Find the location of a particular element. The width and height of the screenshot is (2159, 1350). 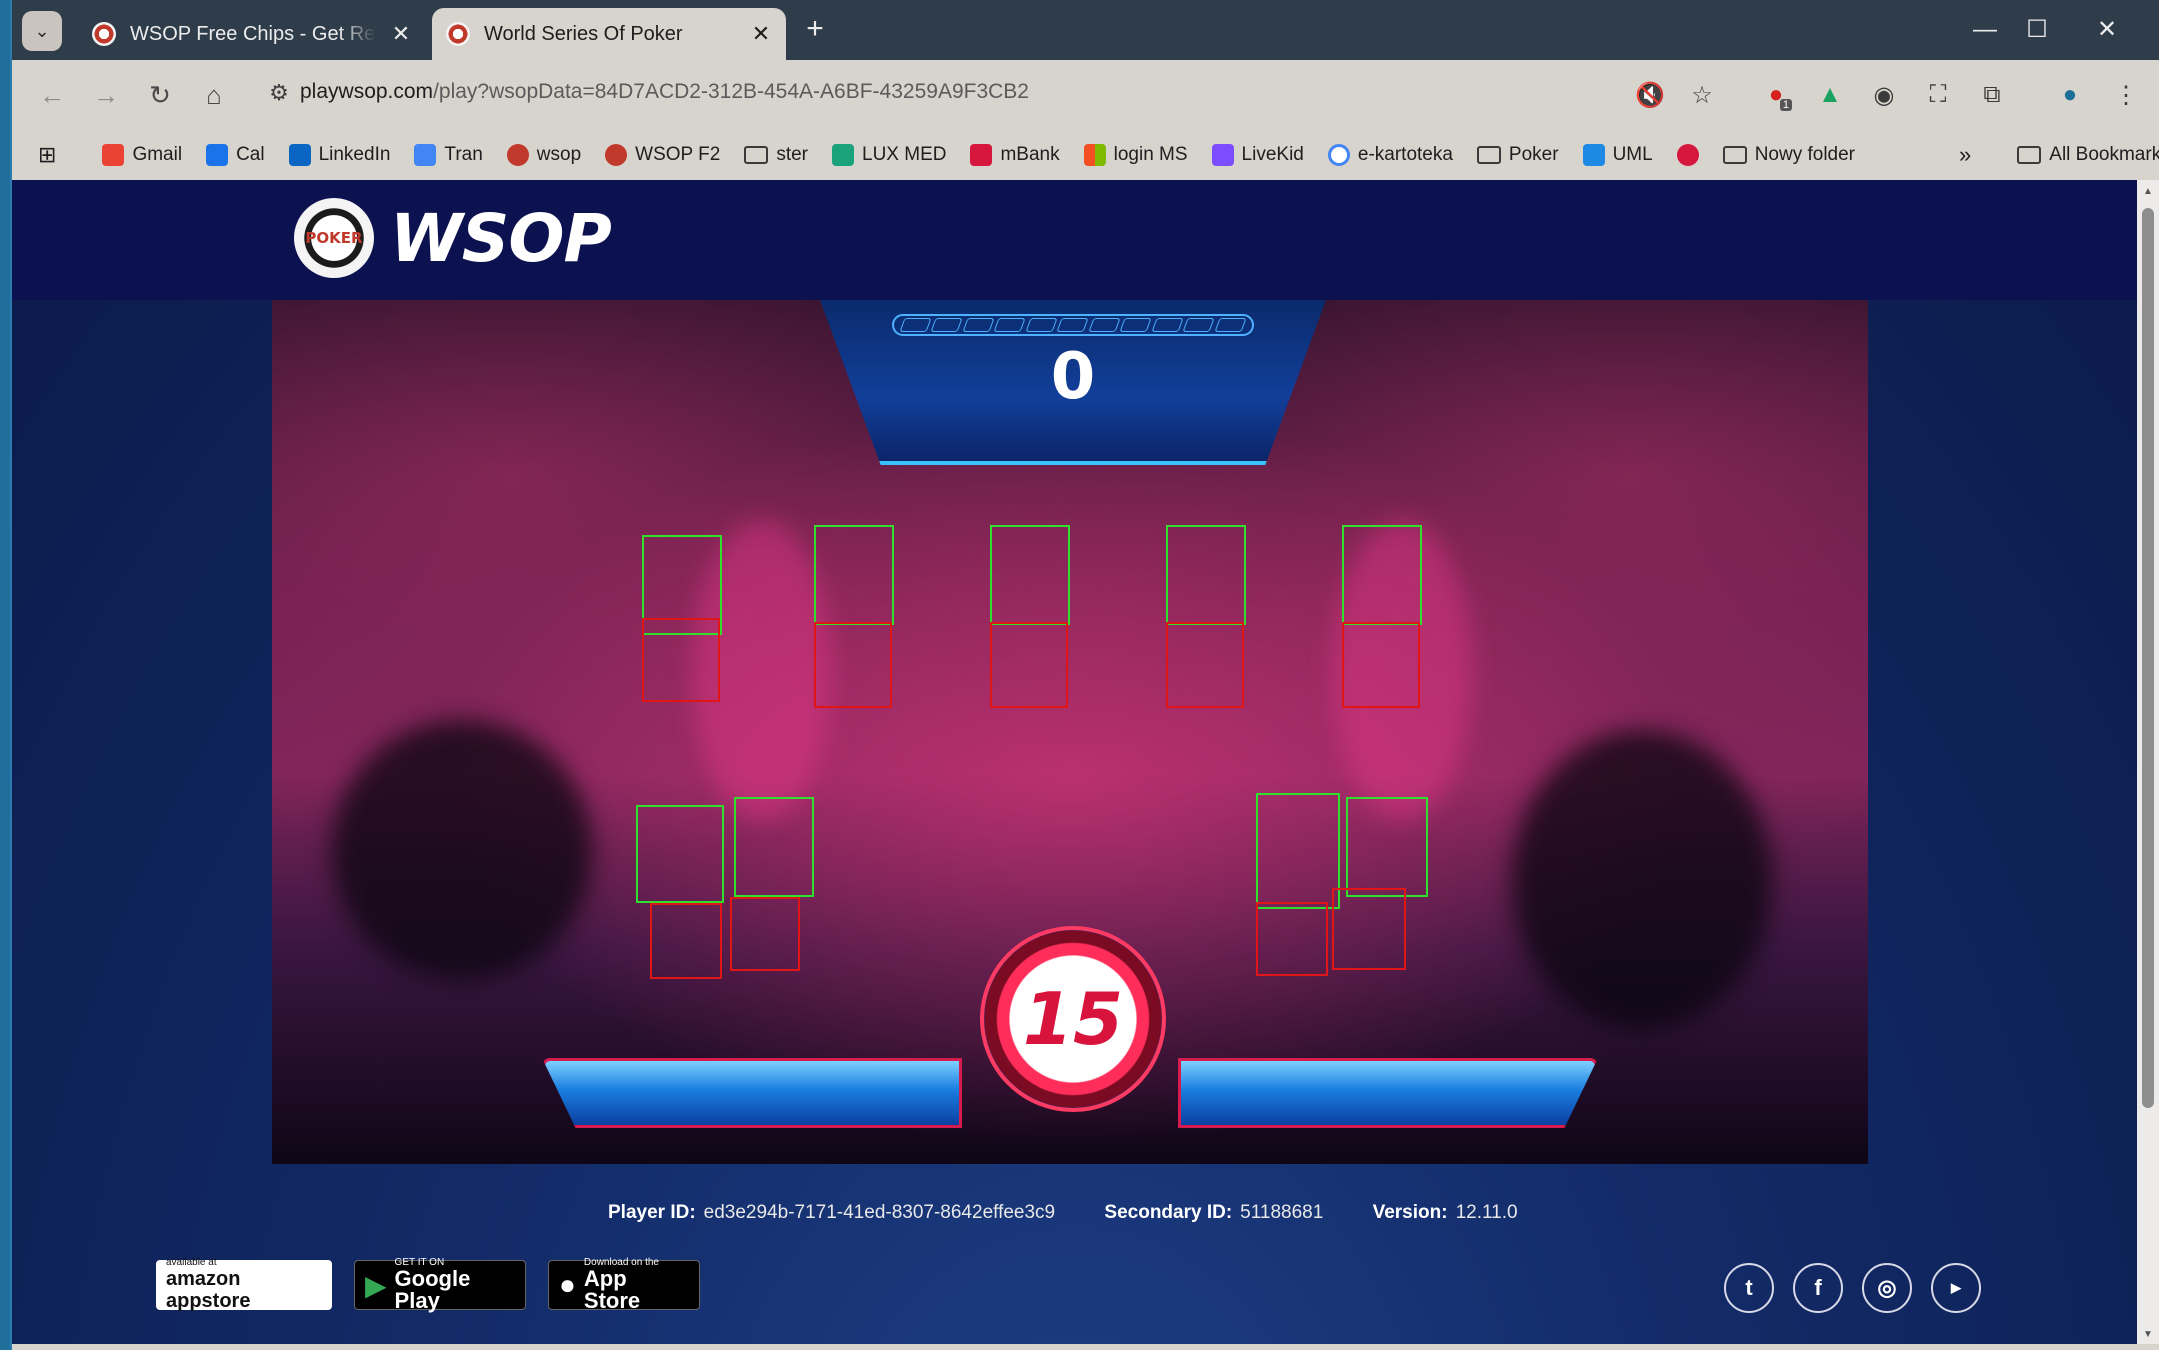

bookmark-folder-nowy-folder: Nowy folder is located at coordinates (1789, 155).